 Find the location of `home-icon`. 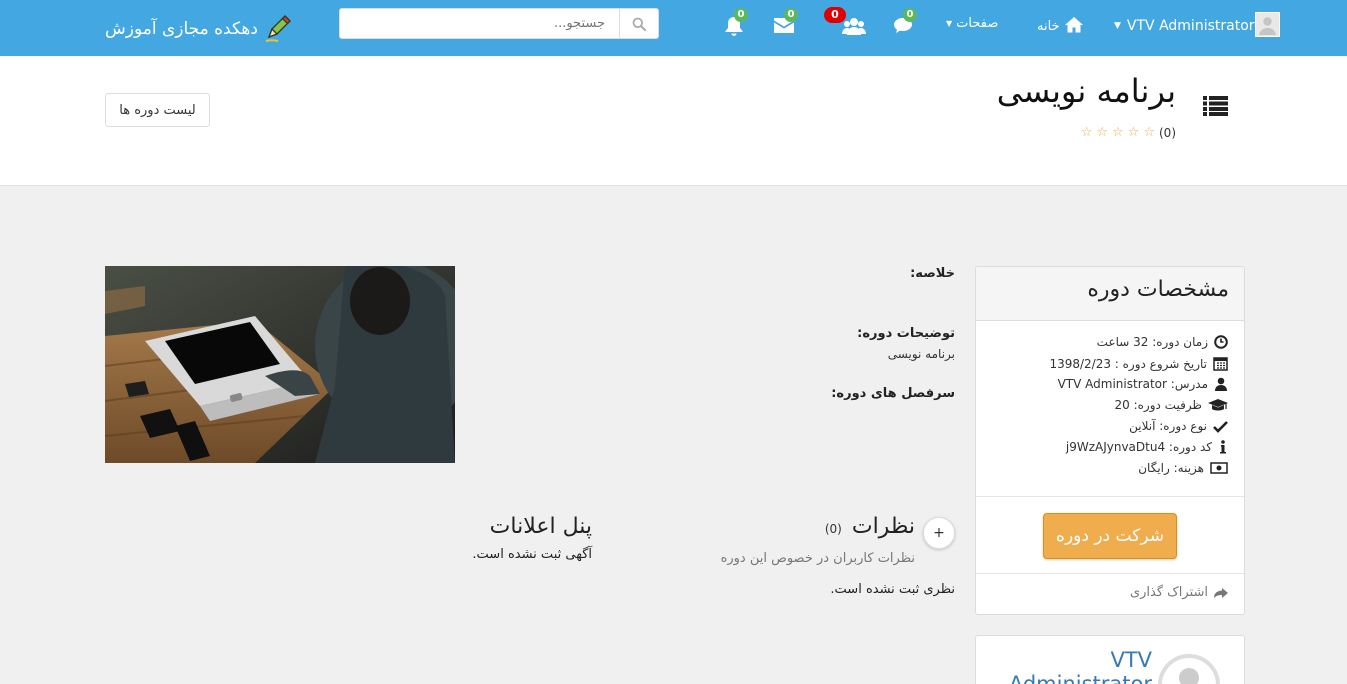

home-icon is located at coordinates (1073, 25).